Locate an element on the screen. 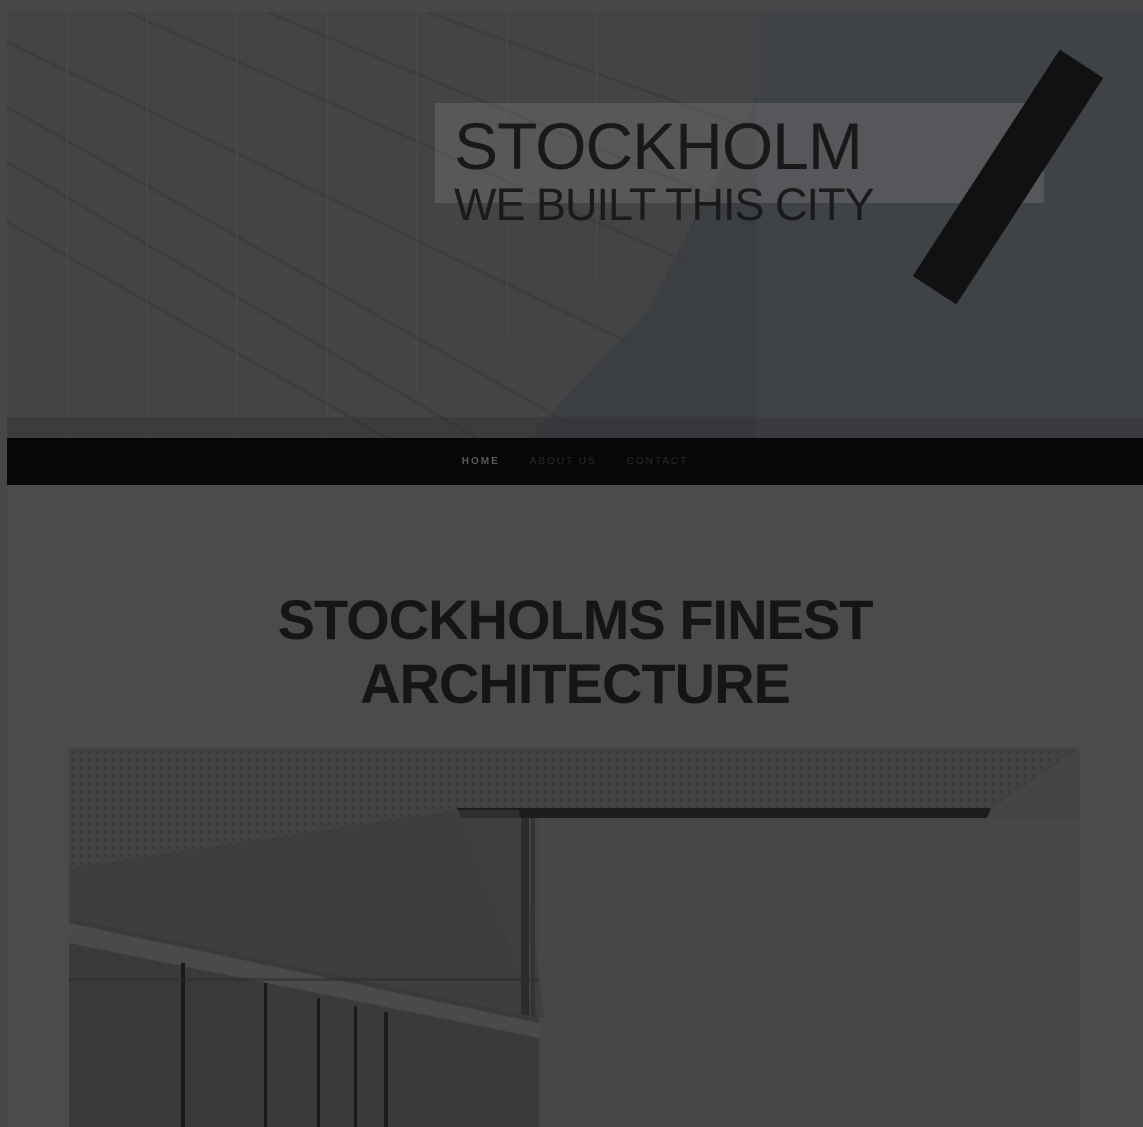  main-navigation: HOME ABOUT US CONTACT is located at coordinates (575, 461).